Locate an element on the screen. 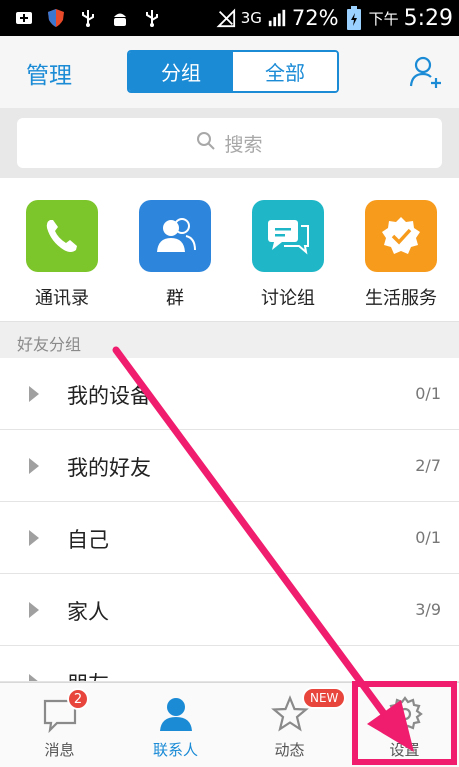  header: 管理 分组 全部 is located at coordinates (229, 72).